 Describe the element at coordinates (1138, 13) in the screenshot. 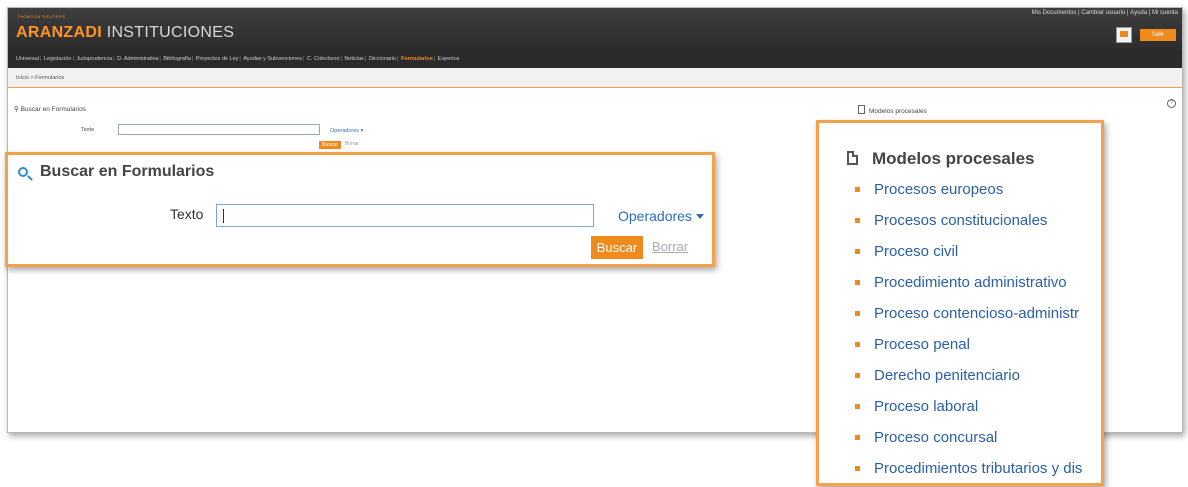

I see `top-link-help: Ayuda` at that location.